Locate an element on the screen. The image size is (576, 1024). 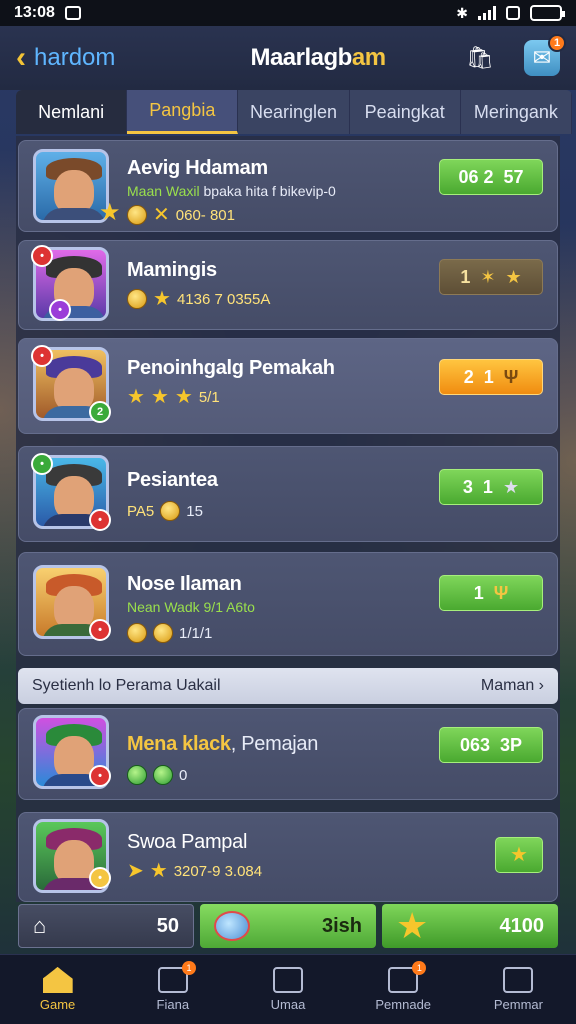
score-button: 063 3P is located at coordinates (491, 745).